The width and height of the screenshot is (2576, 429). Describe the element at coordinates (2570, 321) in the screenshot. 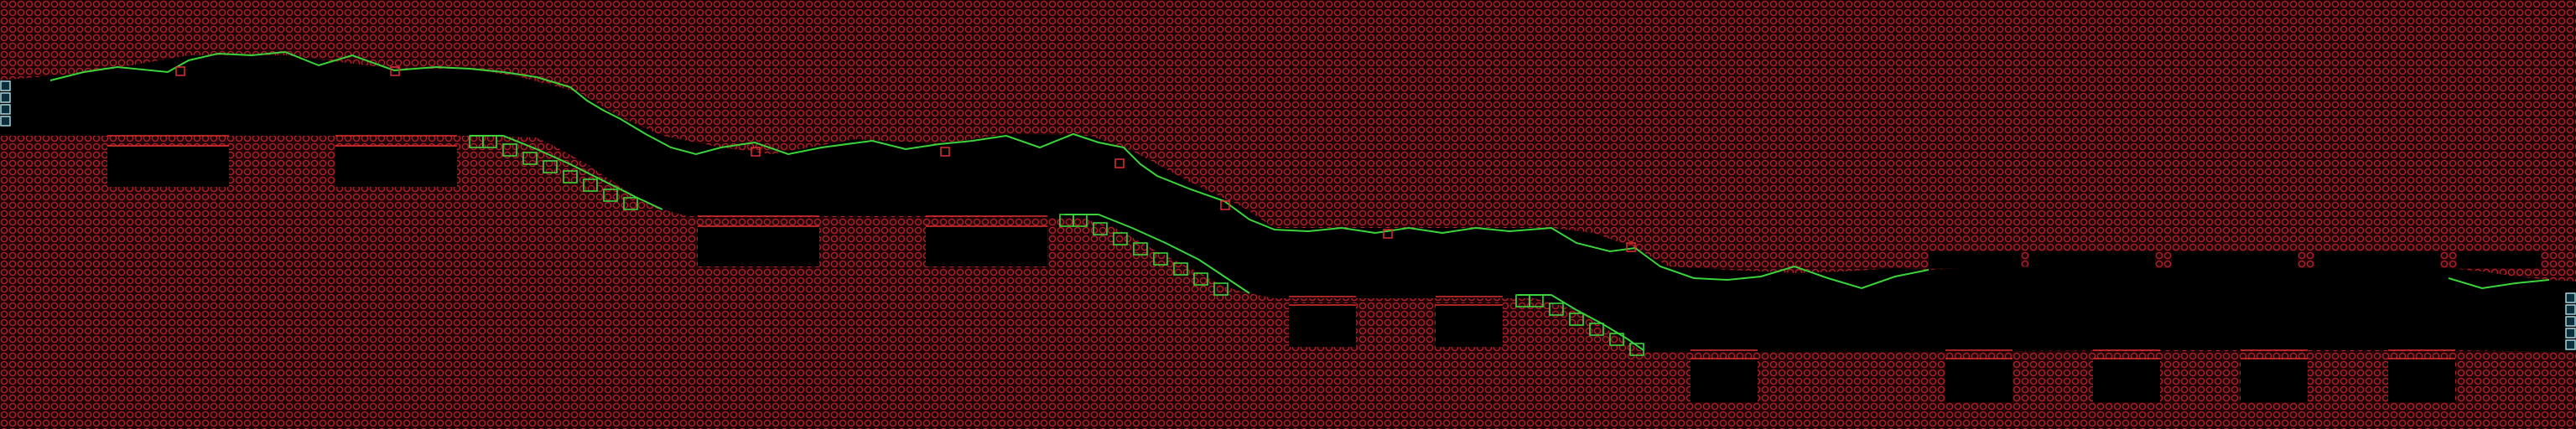

I see `exit-markers-right` at that location.